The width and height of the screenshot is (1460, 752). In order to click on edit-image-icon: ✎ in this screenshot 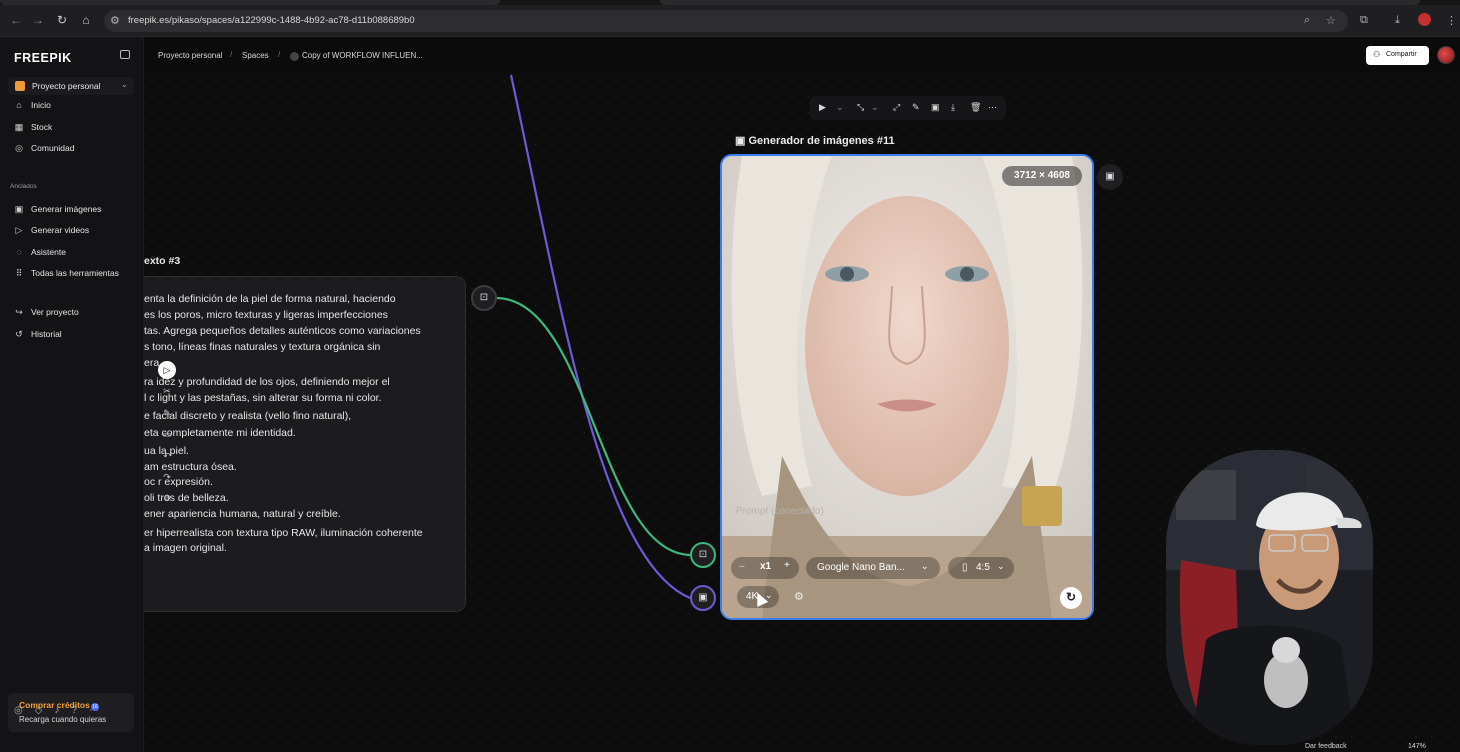, I will do `click(916, 107)`.